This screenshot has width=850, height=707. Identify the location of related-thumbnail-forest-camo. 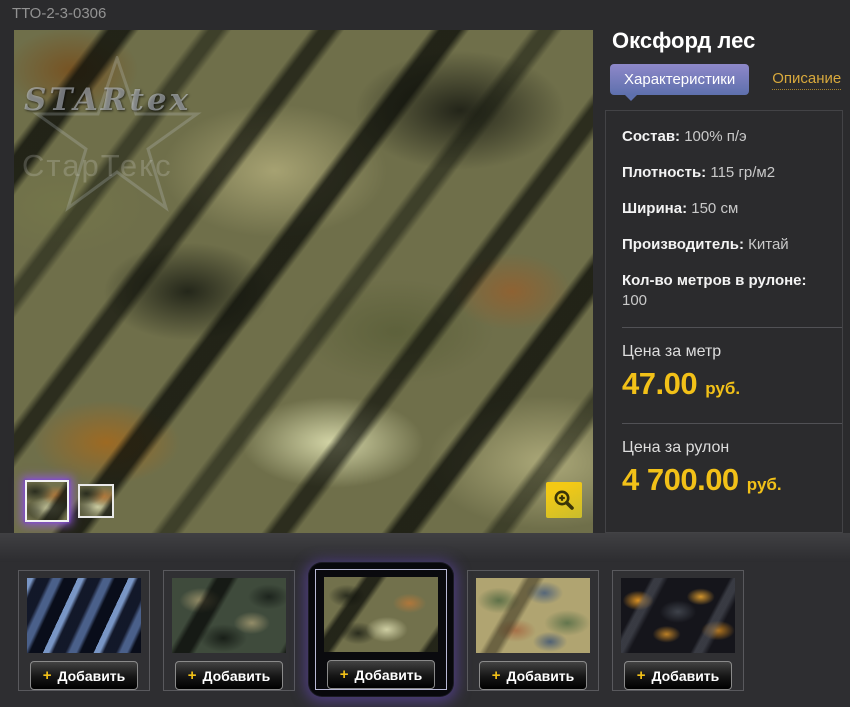
(381, 614).